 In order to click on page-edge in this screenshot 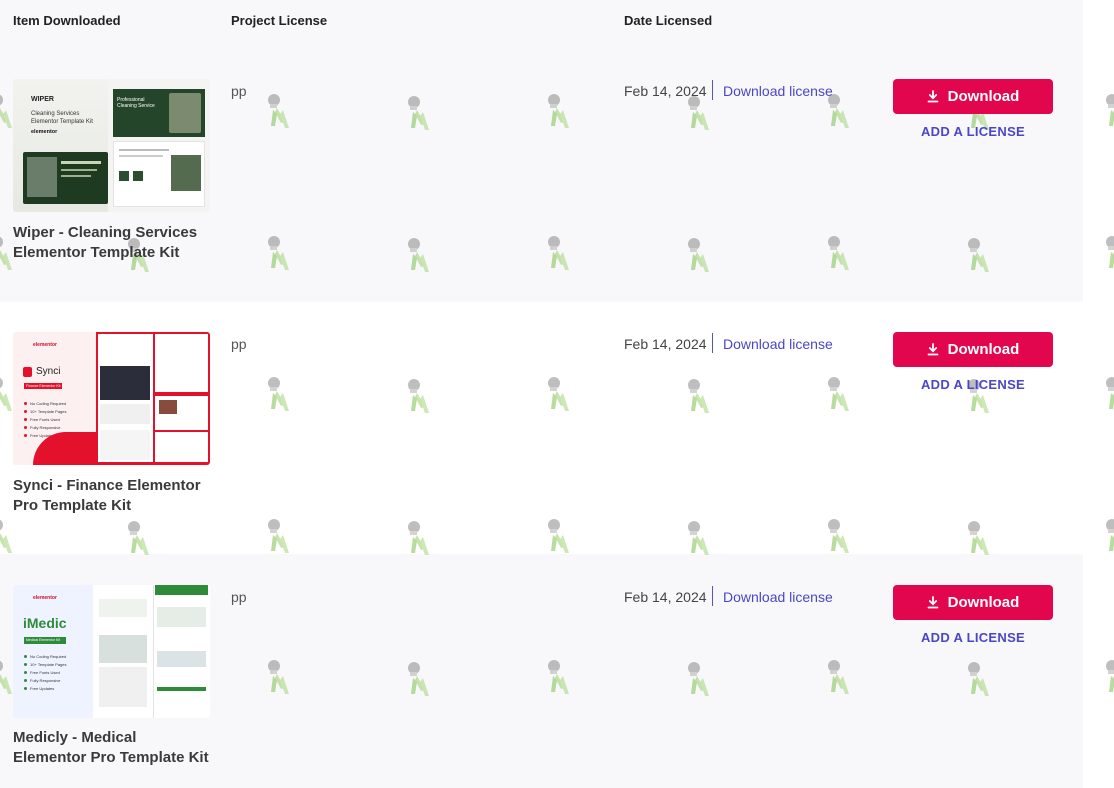, I will do `click(1098, 394)`.